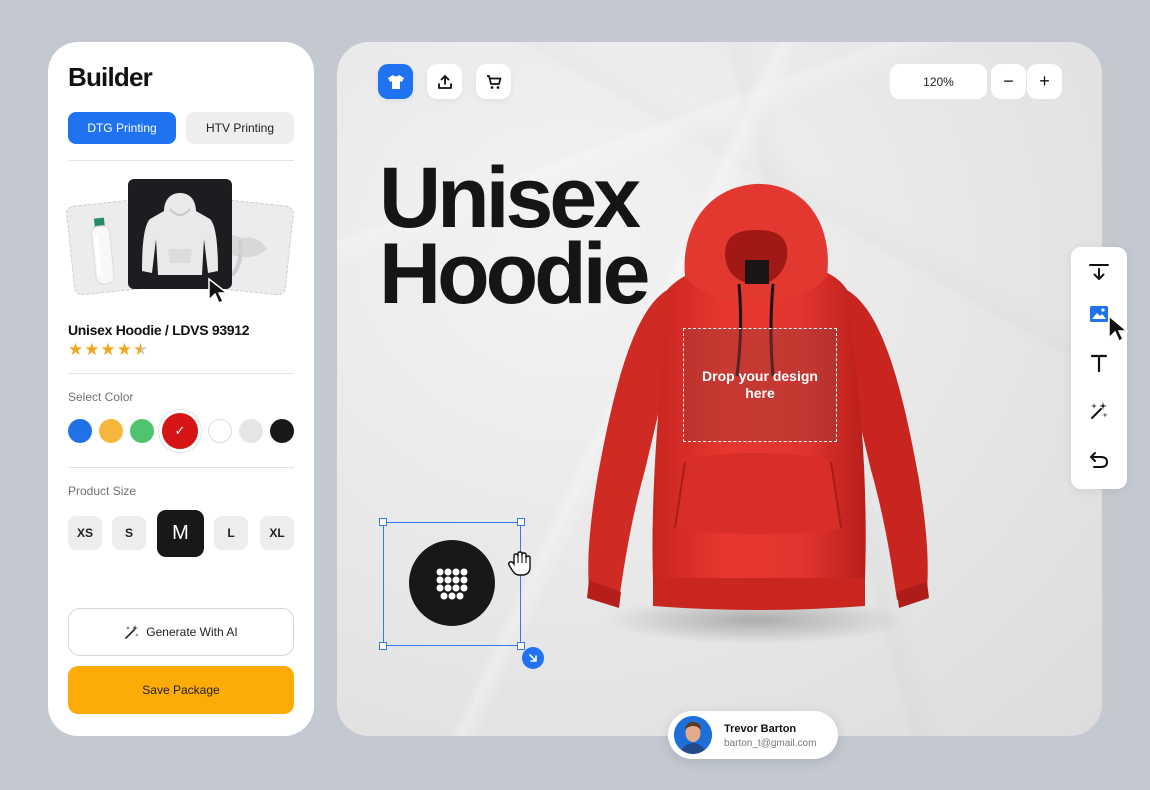  Describe the element at coordinates (251, 431) in the screenshot. I see `color-swatch-light-gray` at that location.